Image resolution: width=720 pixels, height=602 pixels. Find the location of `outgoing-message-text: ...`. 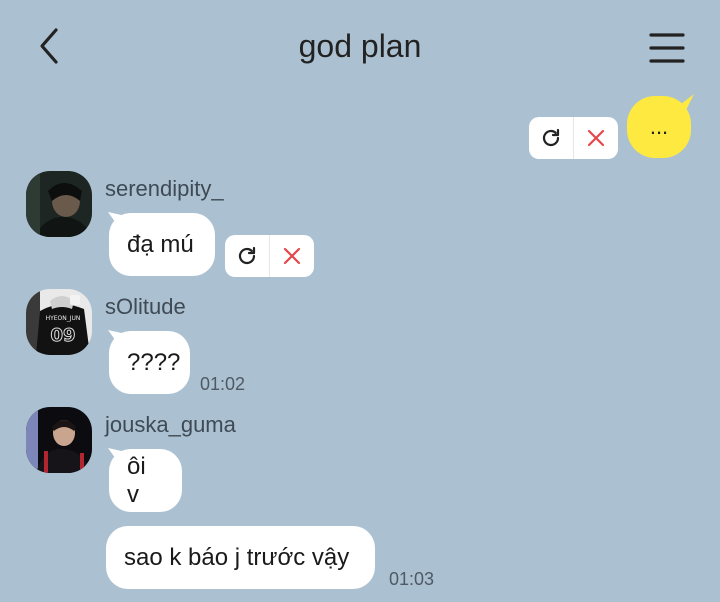

outgoing-message-text: ... is located at coordinates (659, 126).